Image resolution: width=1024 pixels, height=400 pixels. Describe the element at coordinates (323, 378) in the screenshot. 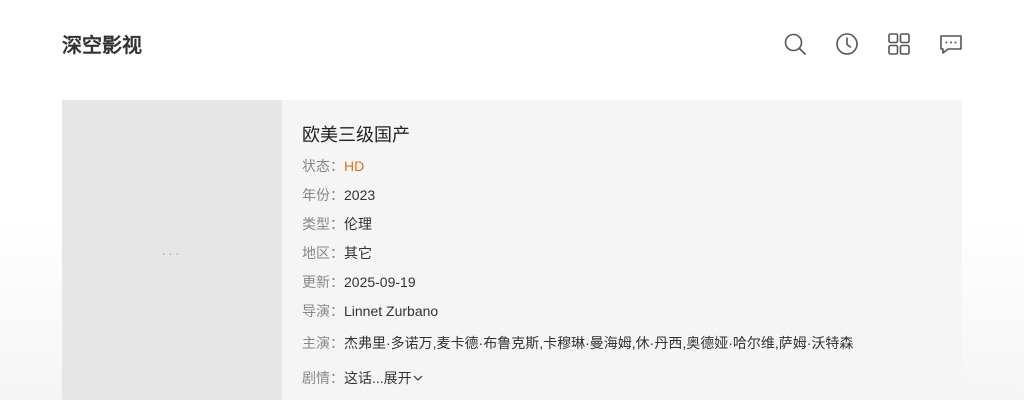

I see `info-label: 剧情：` at that location.